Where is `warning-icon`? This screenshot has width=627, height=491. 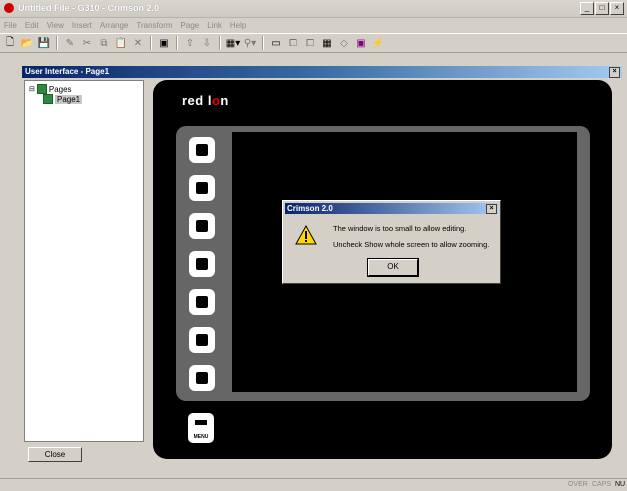 warning-icon is located at coordinates (306, 235).